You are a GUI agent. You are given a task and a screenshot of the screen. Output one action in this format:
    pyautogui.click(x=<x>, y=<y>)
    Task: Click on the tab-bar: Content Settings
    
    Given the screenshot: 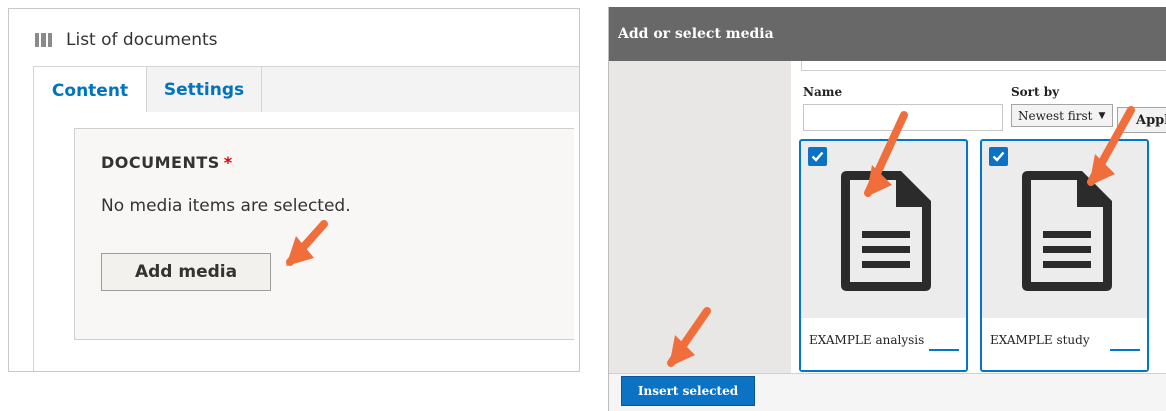 What is the action you would take?
    pyautogui.click(x=306, y=90)
    